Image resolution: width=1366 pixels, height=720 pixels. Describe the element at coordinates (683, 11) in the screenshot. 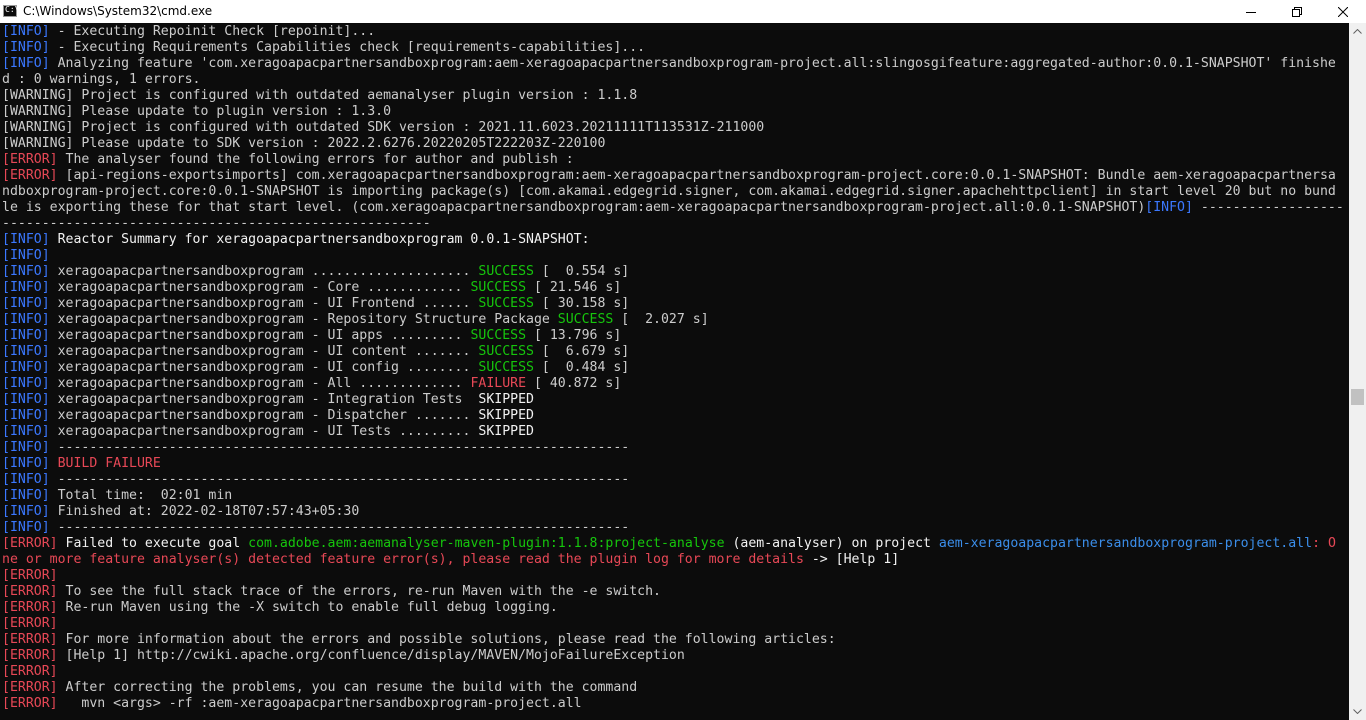

I see `title-bar: C:\ C:\Windows\System32\cmd.exe` at that location.